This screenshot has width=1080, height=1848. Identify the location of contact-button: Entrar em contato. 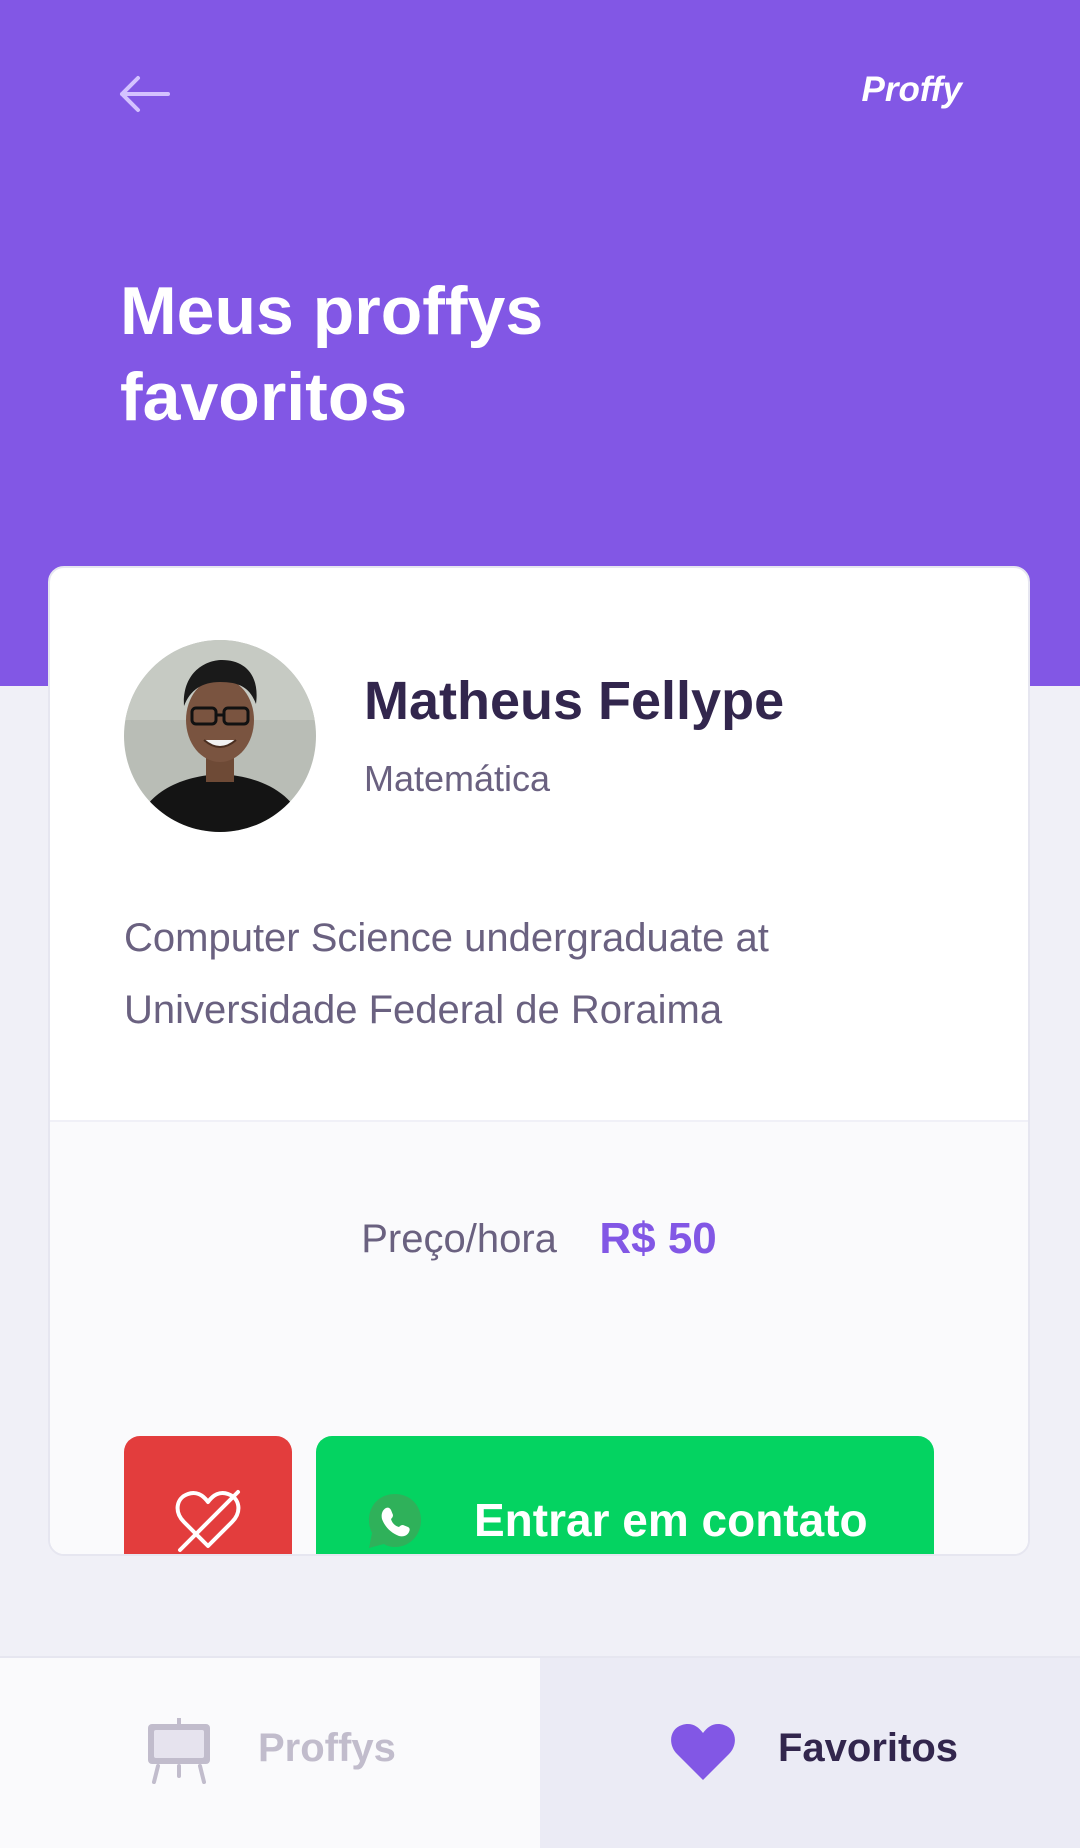
(625, 1495).